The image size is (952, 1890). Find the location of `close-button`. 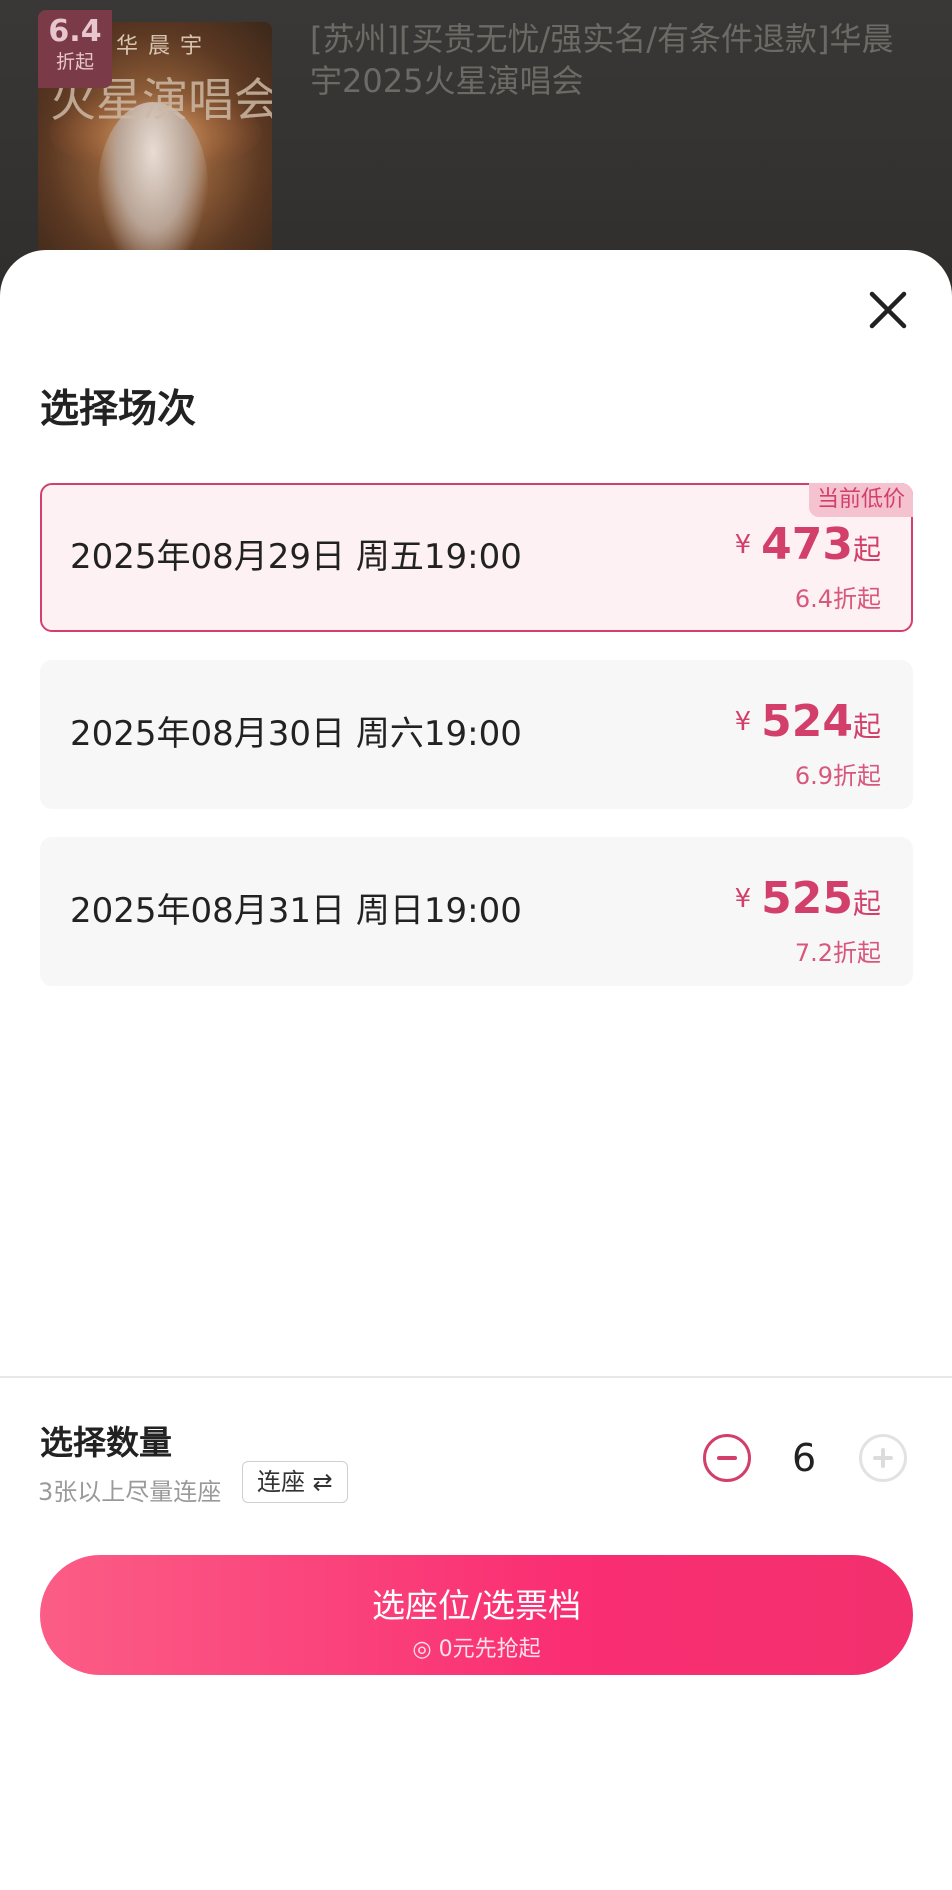

close-button is located at coordinates (888, 310).